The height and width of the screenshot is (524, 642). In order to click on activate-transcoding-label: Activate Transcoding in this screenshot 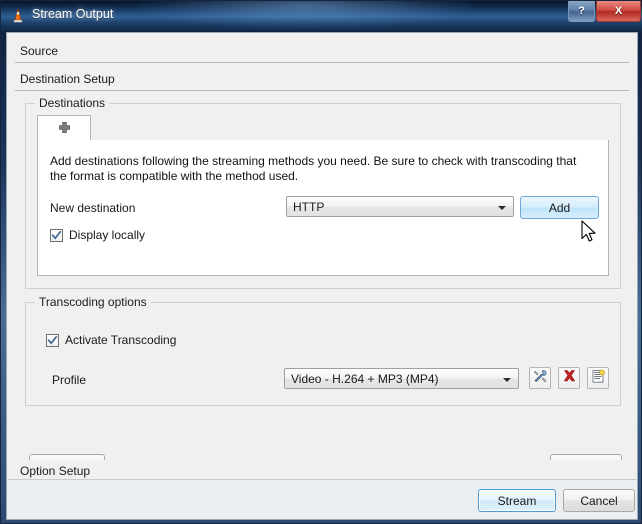, I will do `click(121, 340)`.